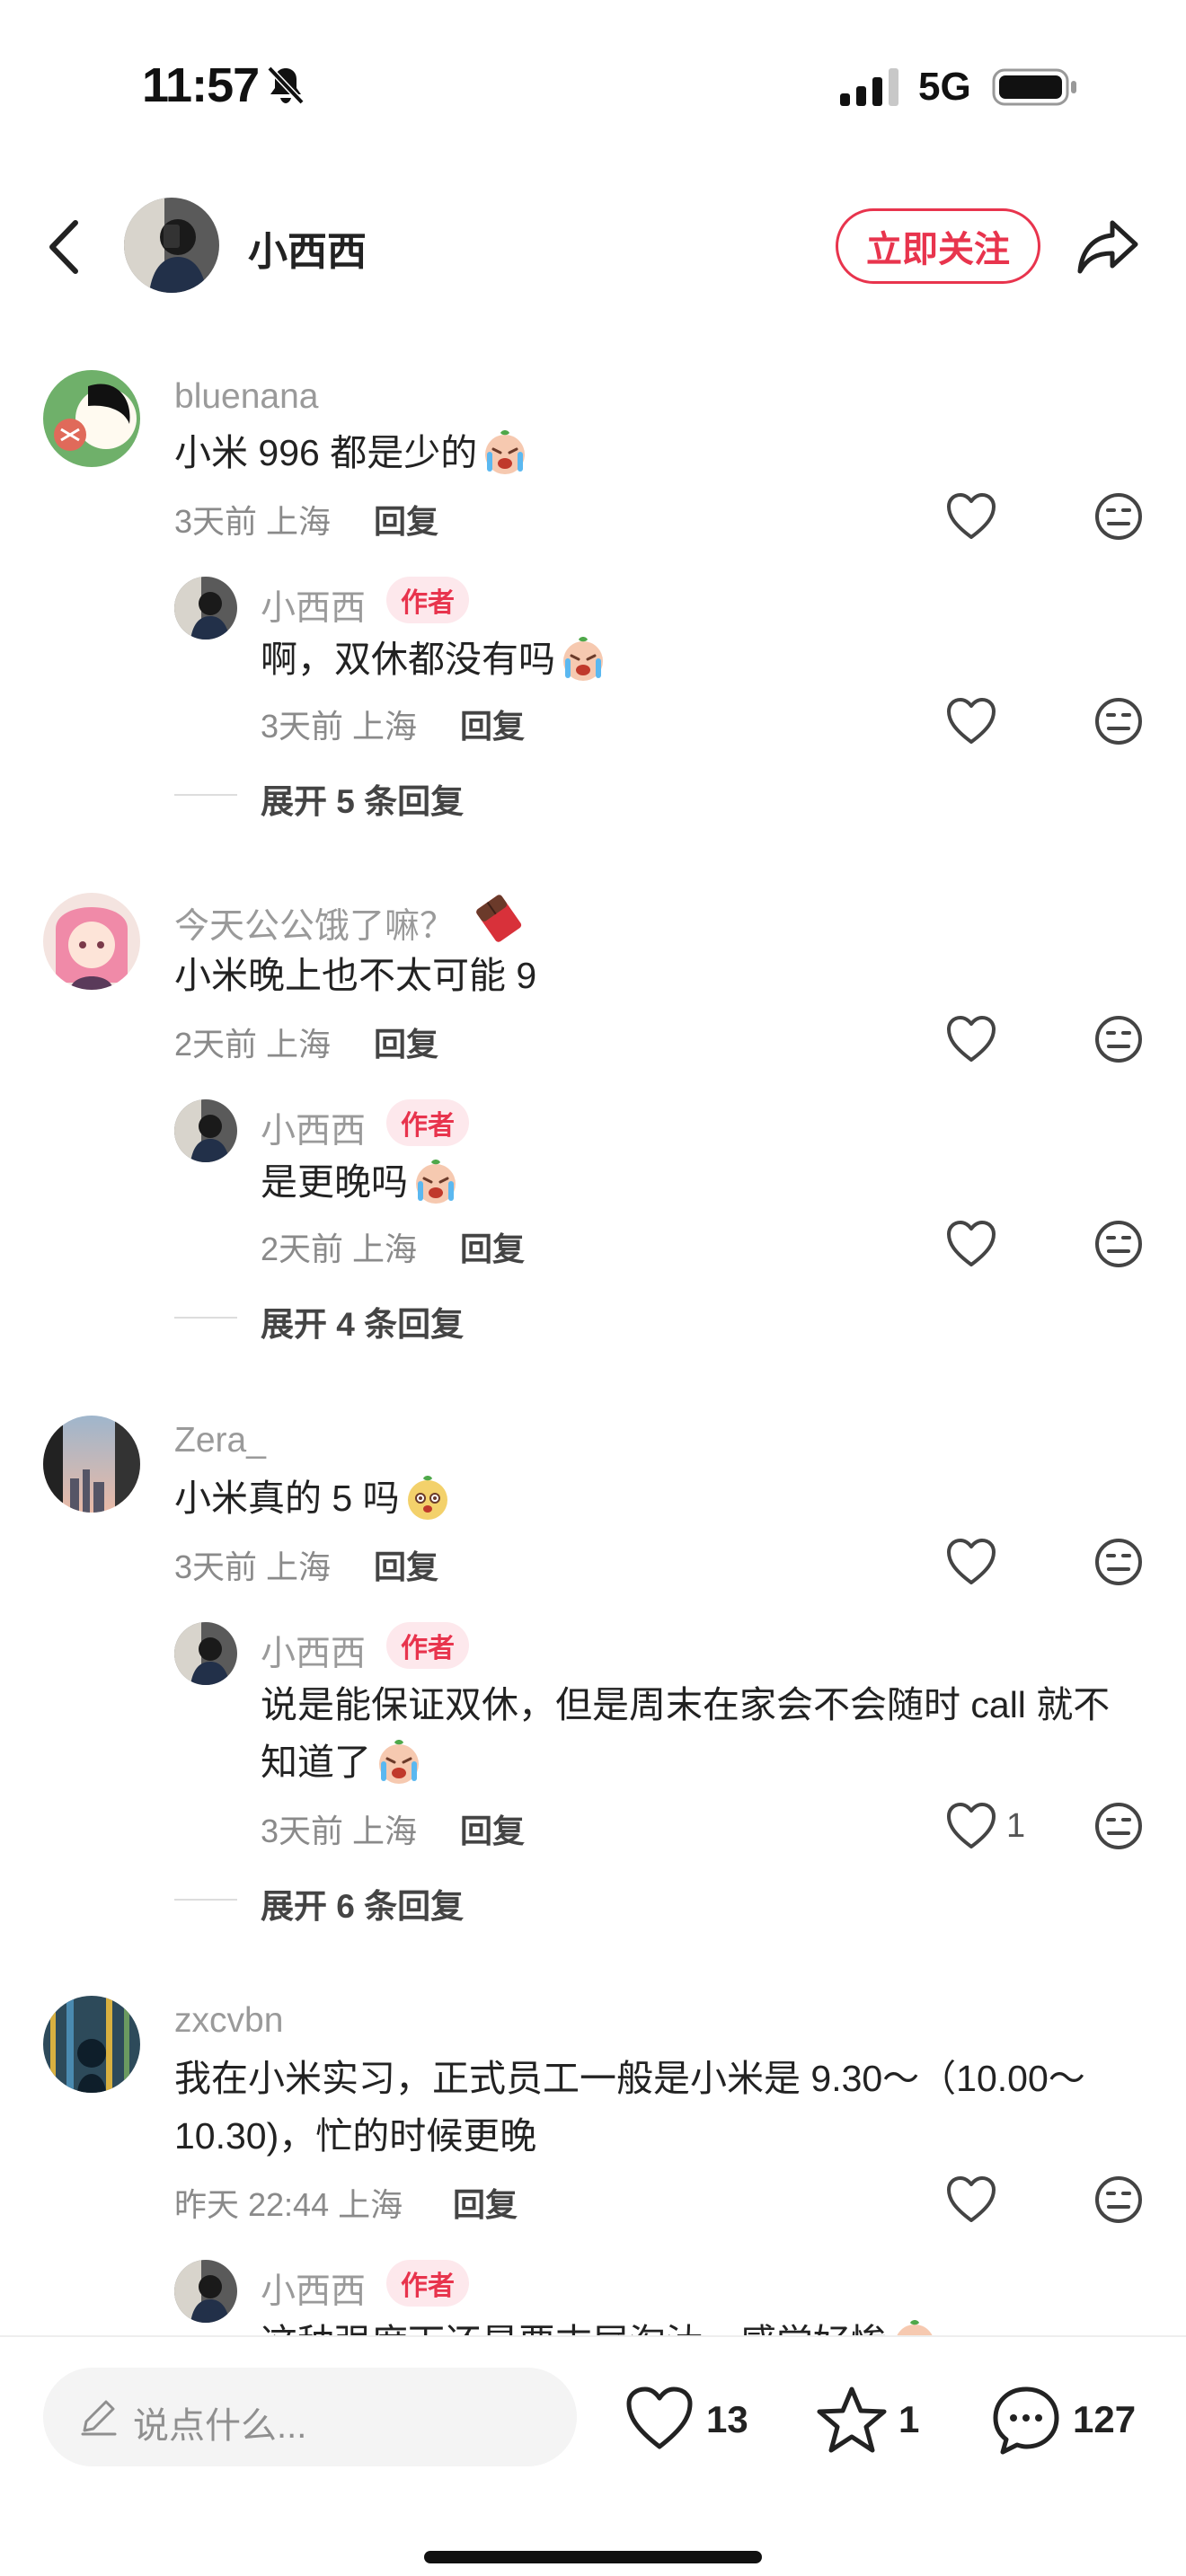 The image size is (1186, 2576). Describe the element at coordinates (65, 247) in the screenshot. I see `back-icon` at that location.